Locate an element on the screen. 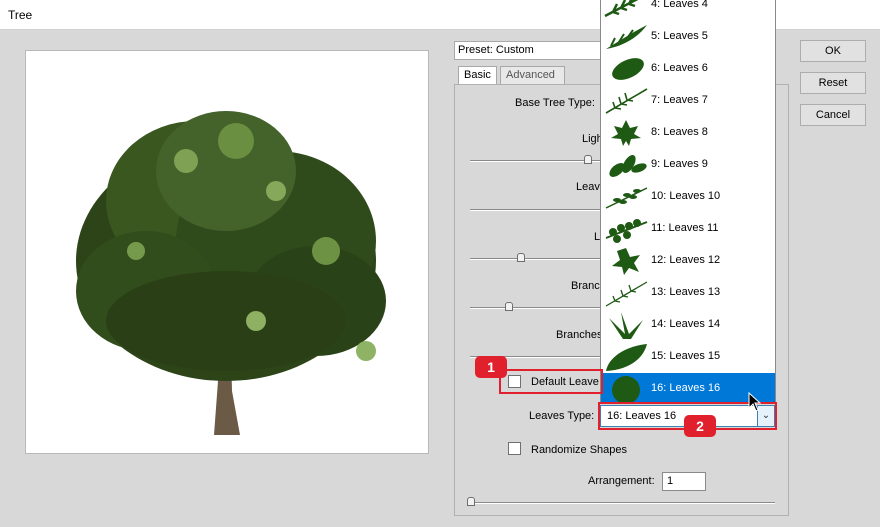  dropdown-item: 13: Leaves 13 is located at coordinates (688, 293).